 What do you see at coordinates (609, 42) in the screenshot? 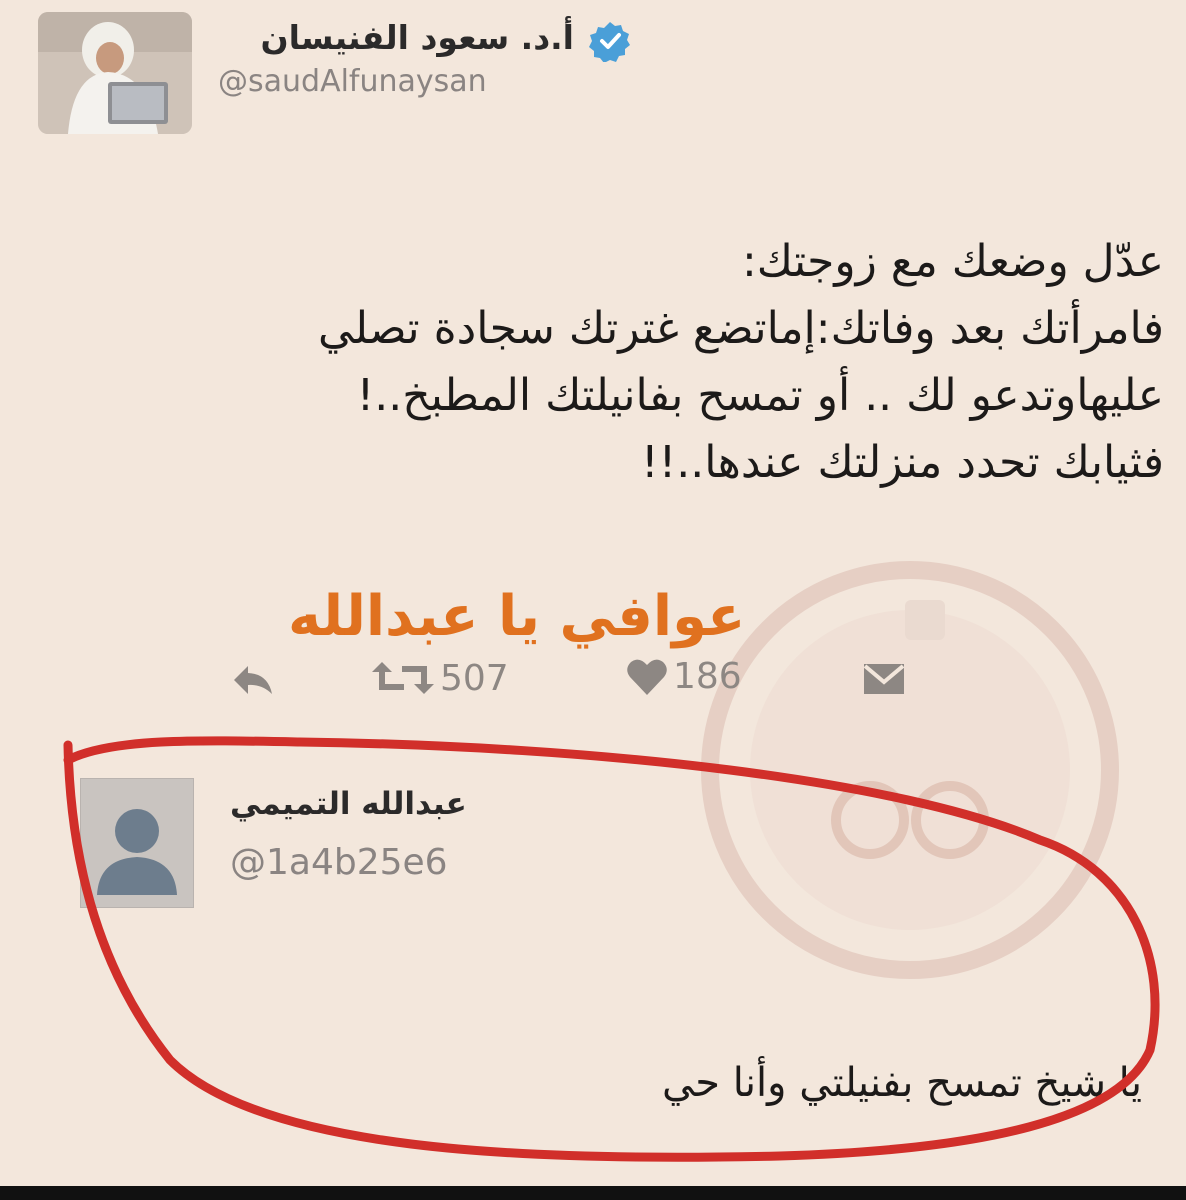
I see `verified-badge-icon` at bounding box center [609, 42].